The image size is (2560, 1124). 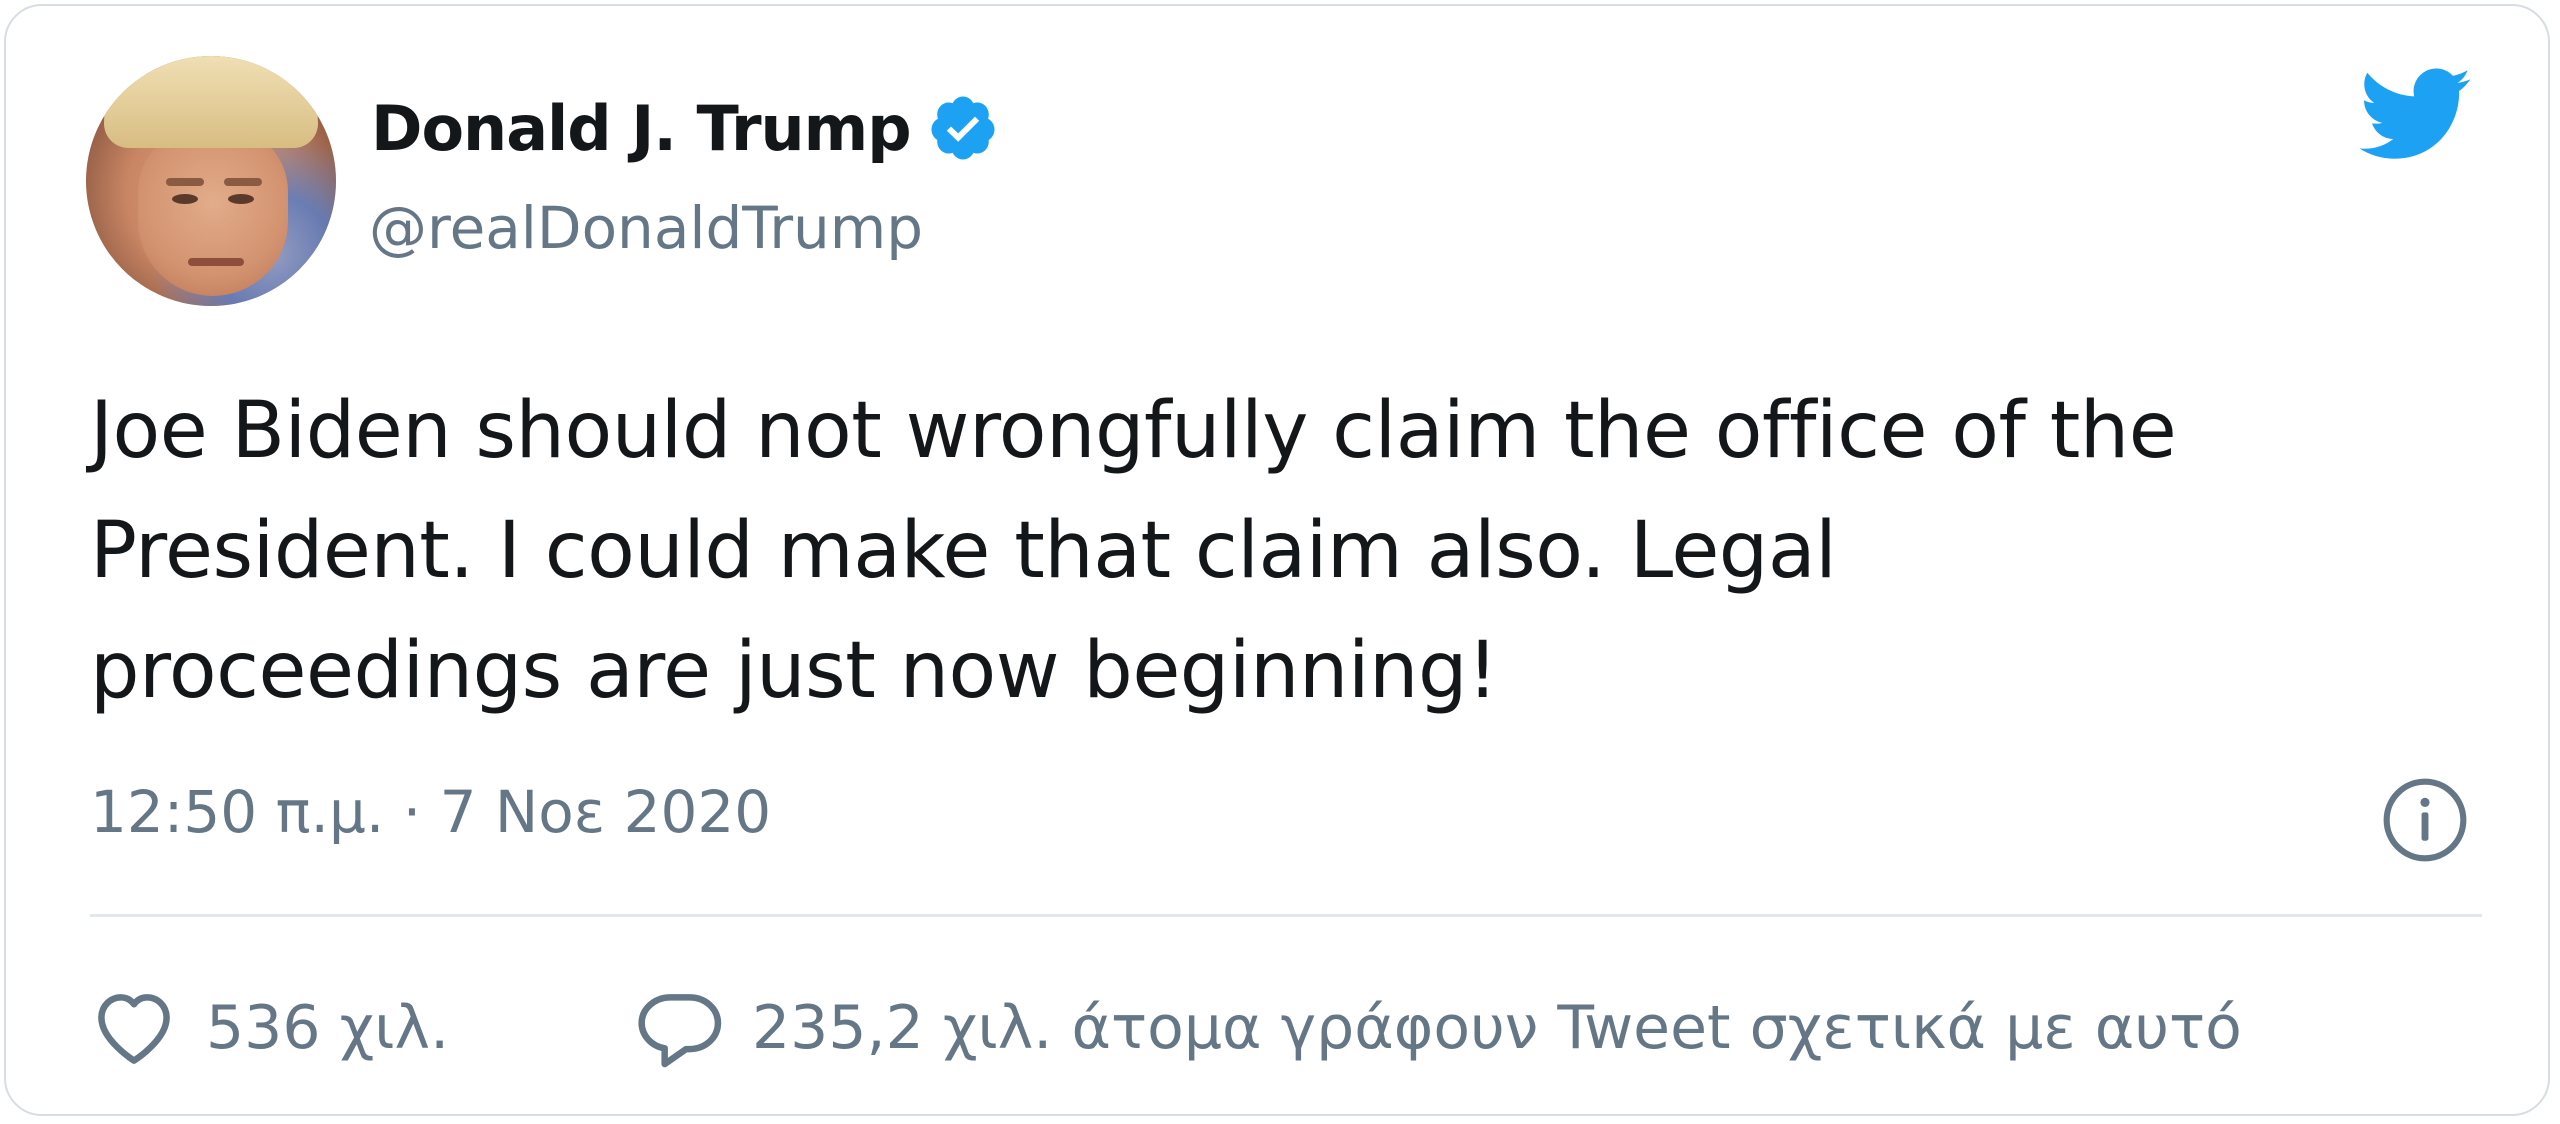 I want to click on speech-bubble-icon, so click(x=680, y=1031).